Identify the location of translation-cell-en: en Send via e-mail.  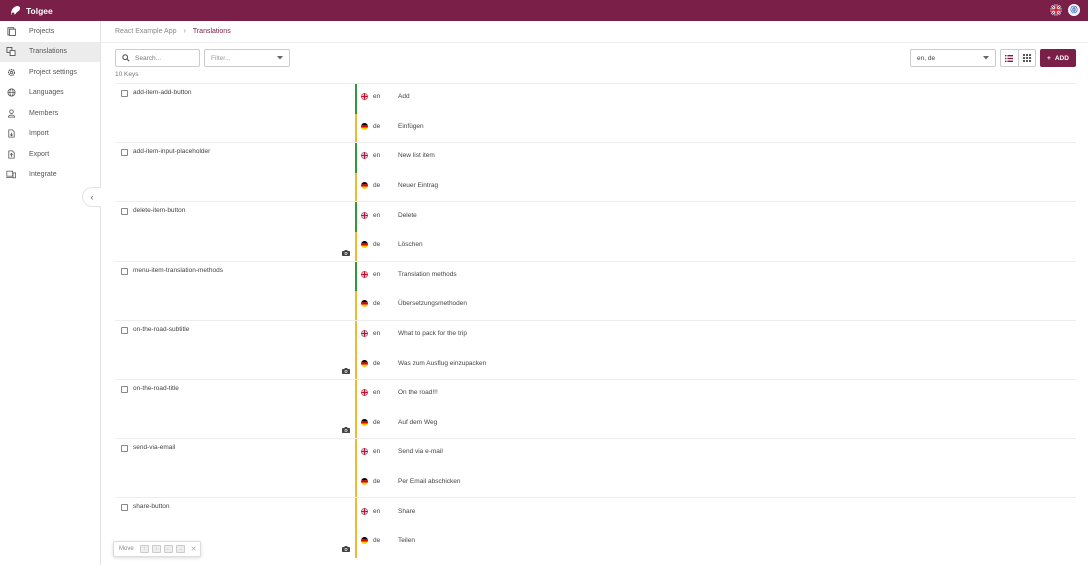
(402, 454).